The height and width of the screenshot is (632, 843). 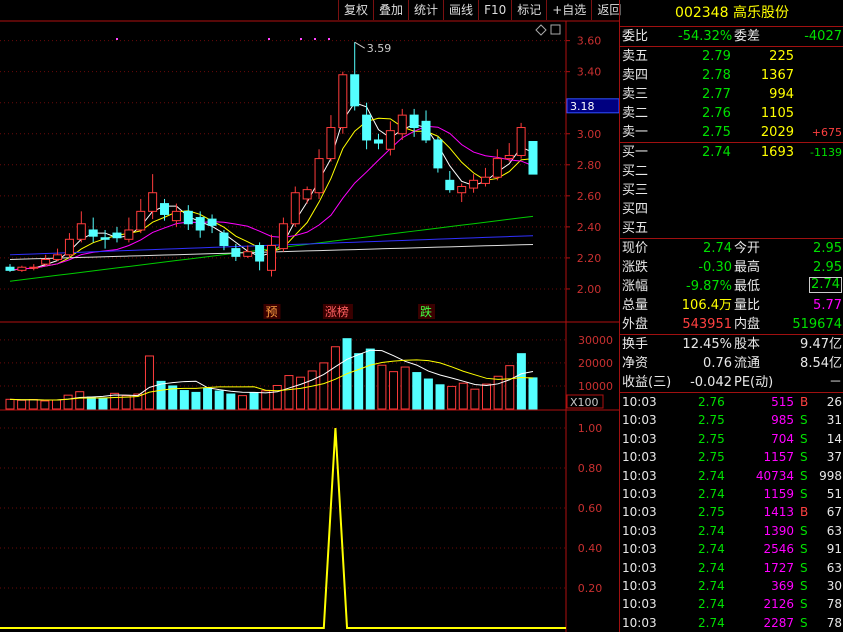 I want to click on quote-row: 涨跌 -0.30 最高 2.95, so click(x=731, y=267).